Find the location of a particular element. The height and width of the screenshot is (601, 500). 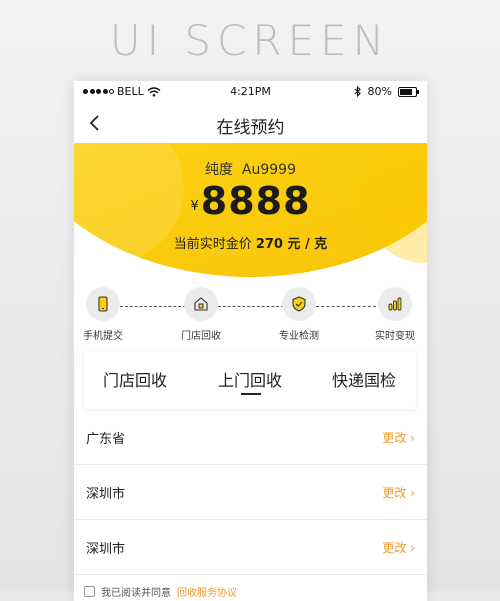

step-label: 手机提交 is located at coordinates (103, 336).